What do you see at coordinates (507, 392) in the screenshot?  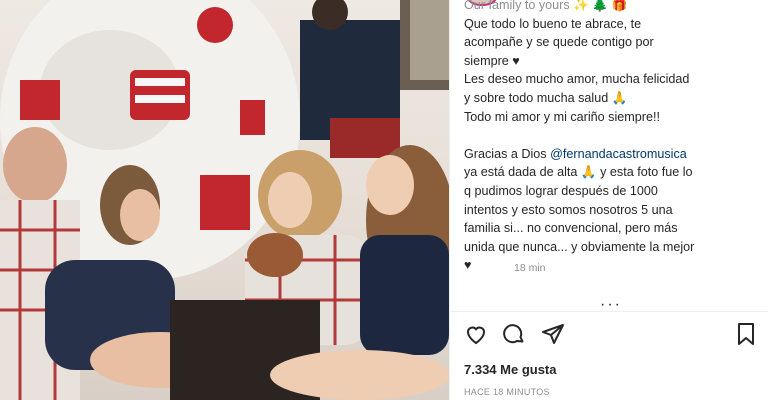 I see `post-time-ago: HACE 18 MINUTOS` at bounding box center [507, 392].